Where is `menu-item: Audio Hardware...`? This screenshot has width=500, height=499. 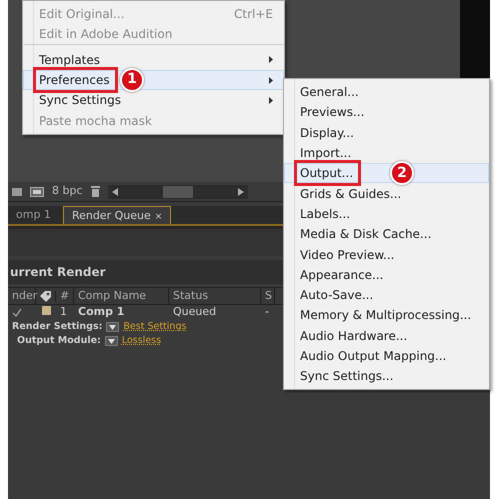
menu-item: Audio Hardware... is located at coordinates (386, 336).